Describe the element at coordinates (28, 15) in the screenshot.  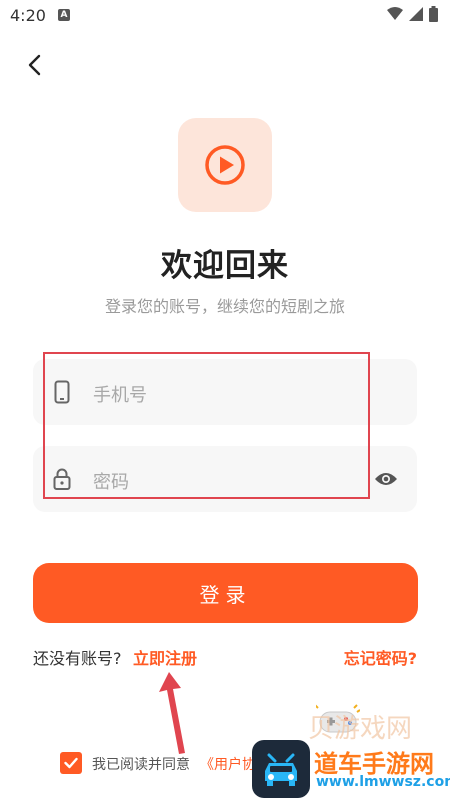
I see `status-time: 4:20` at that location.